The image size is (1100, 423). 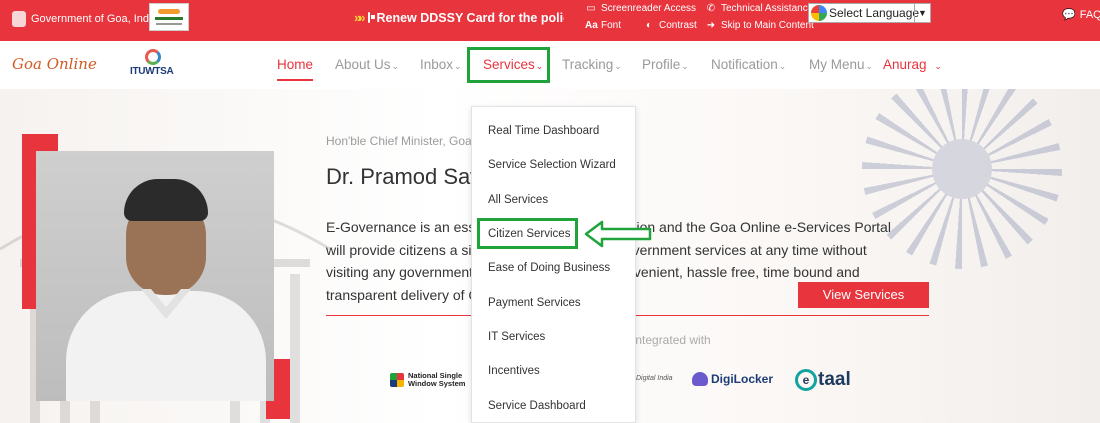 I want to click on language-select: Select Language ▼, so click(x=869, y=13).